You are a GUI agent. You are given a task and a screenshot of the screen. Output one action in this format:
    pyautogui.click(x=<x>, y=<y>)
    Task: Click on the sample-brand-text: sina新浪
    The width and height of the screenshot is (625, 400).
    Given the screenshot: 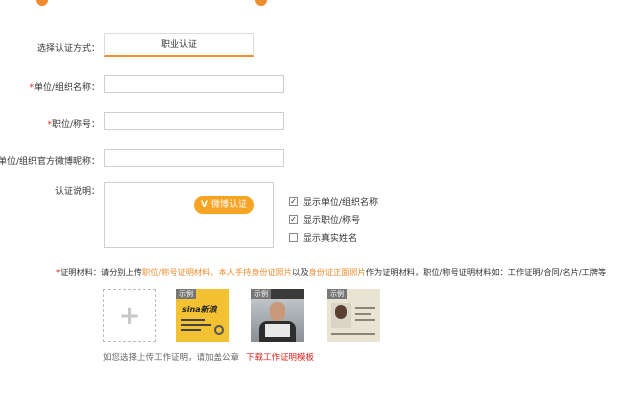 What is the action you would take?
    pyautogui.click(x=199, y=309)
    